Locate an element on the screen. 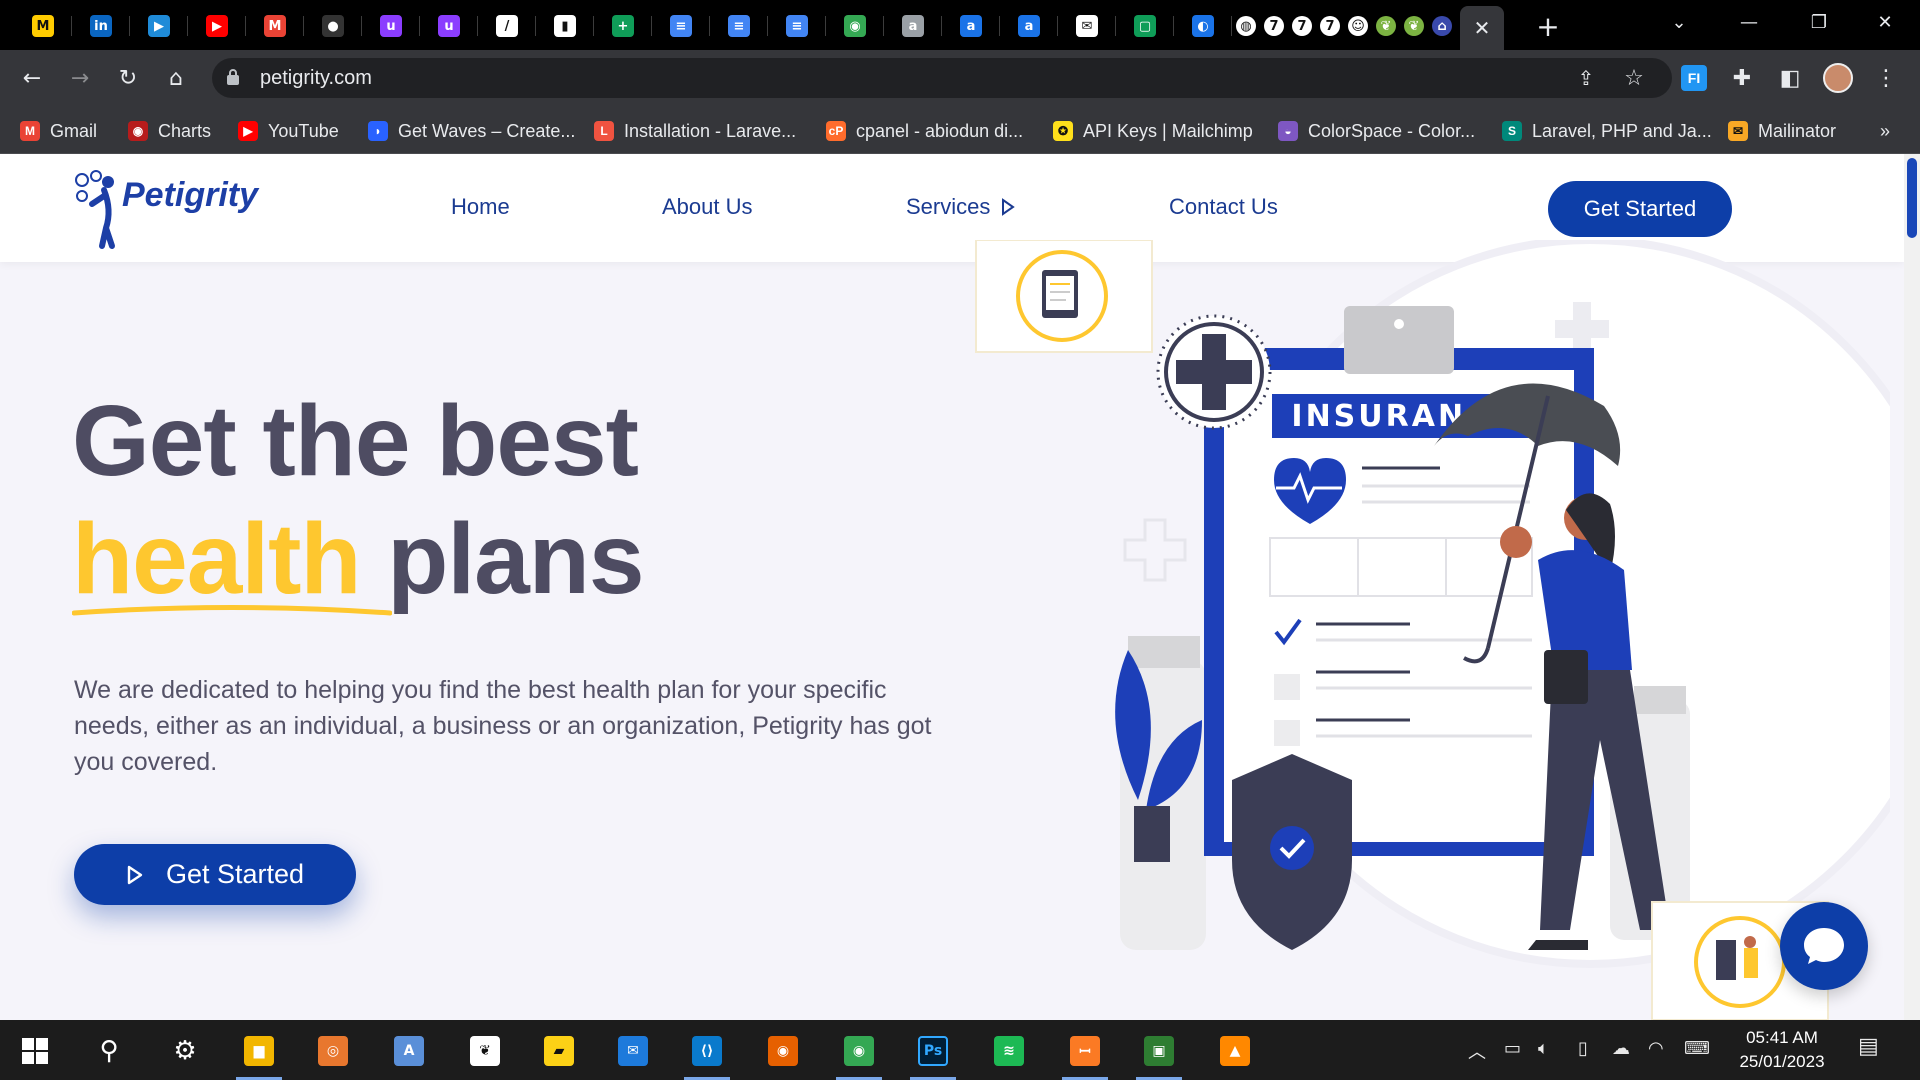 The height and width of the screenshot is (1080, 1920). browser-tab: ◐ is located at coordinates (1203, 26).